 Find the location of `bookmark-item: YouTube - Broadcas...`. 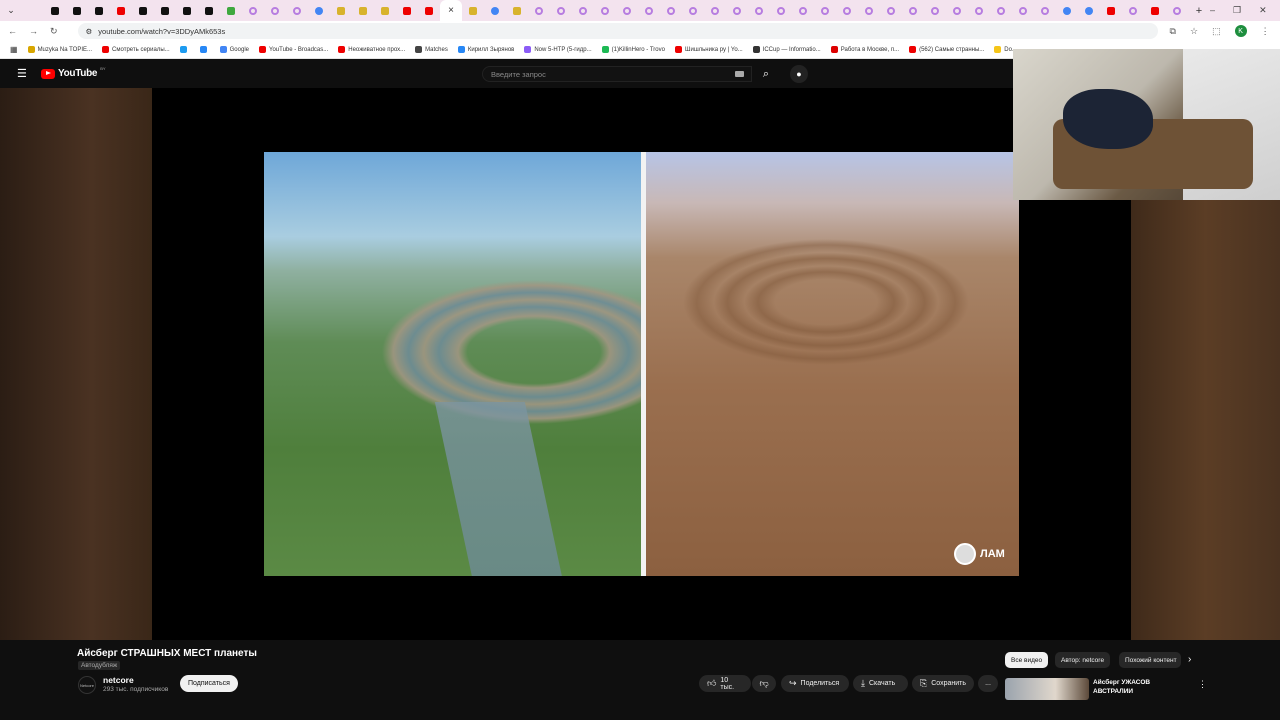

bookmark-item: YouTube - Broadcas... is located at coordinates (293, 49).